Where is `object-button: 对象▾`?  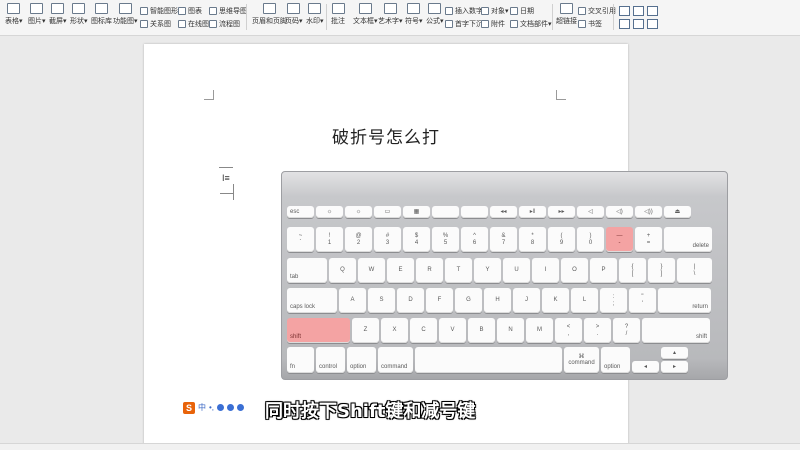 object-button: 对象▾ is located at coordinates (495, 11).